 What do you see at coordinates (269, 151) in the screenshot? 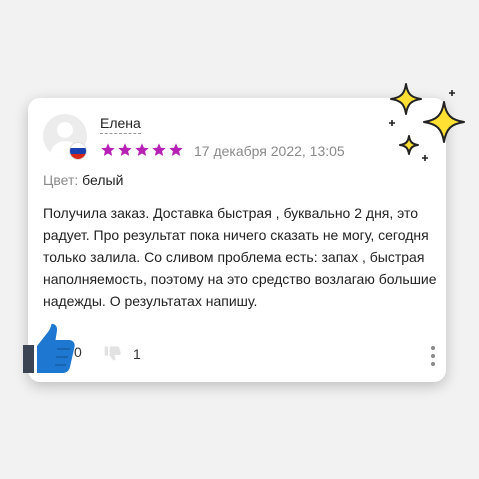
I see `review-date: 17 декабря 2022, 13:05` at bounding box center [269, 151].